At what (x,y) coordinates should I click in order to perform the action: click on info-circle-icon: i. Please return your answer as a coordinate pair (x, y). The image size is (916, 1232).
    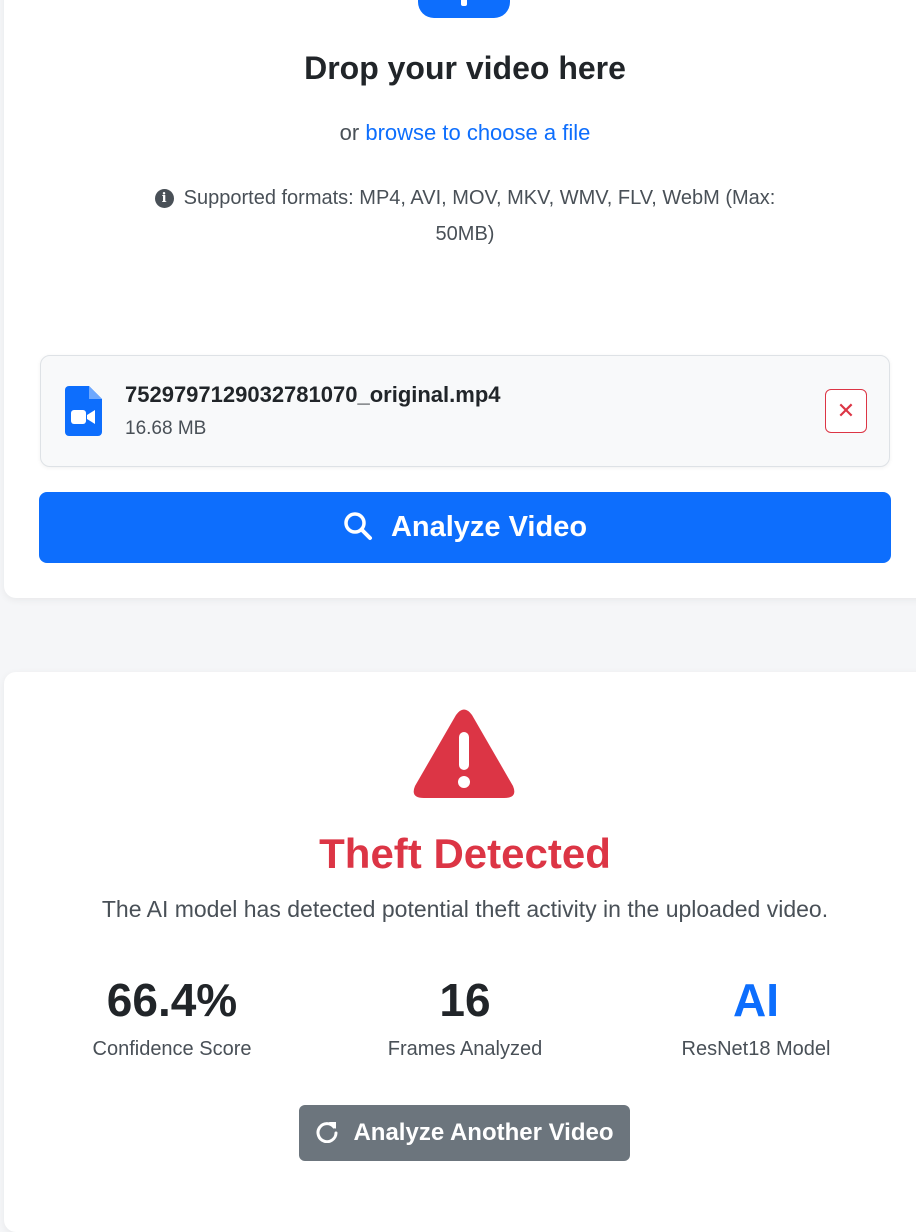
    Looking at the image, I should click on (164, 198).